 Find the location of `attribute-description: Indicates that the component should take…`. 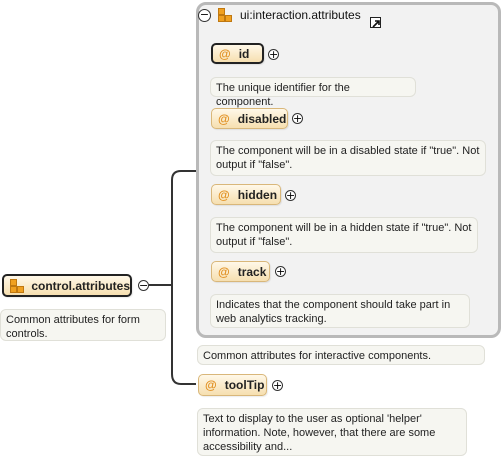

attribute-description: Indicates that the component should take… is located at coordinates (340, 311).